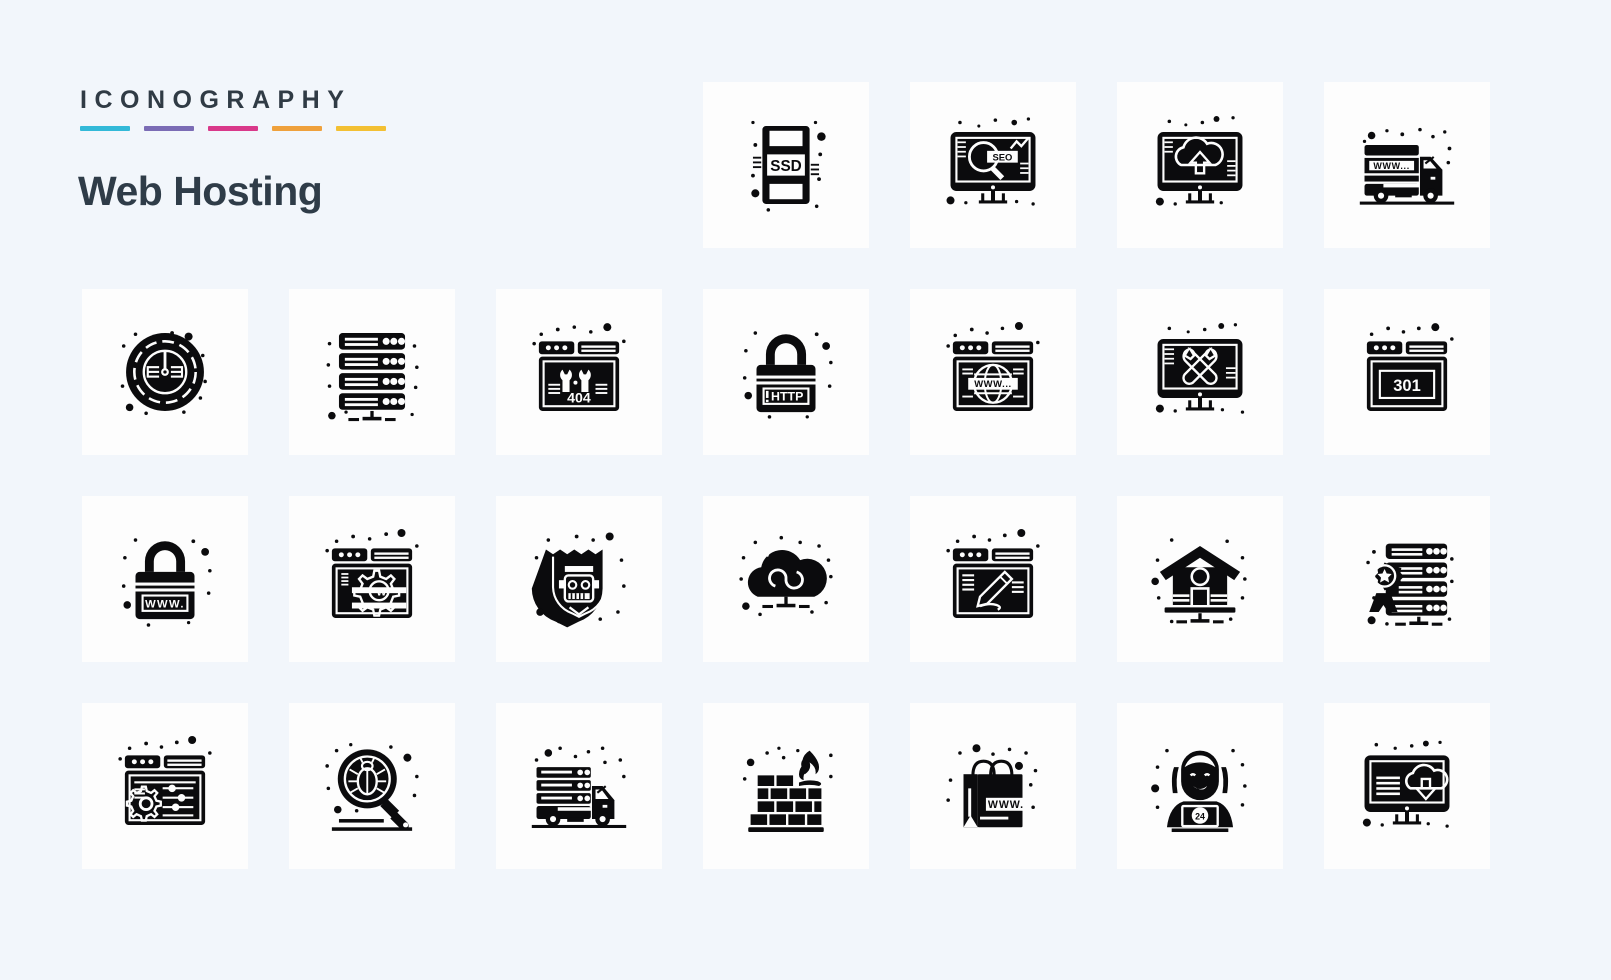 Image resolution: width=1611 pixels, height=980 pixels. Describe the element at coordinates (786, 372) in the screenshot. I see `http-padlock-icon: HTTP` at that location.